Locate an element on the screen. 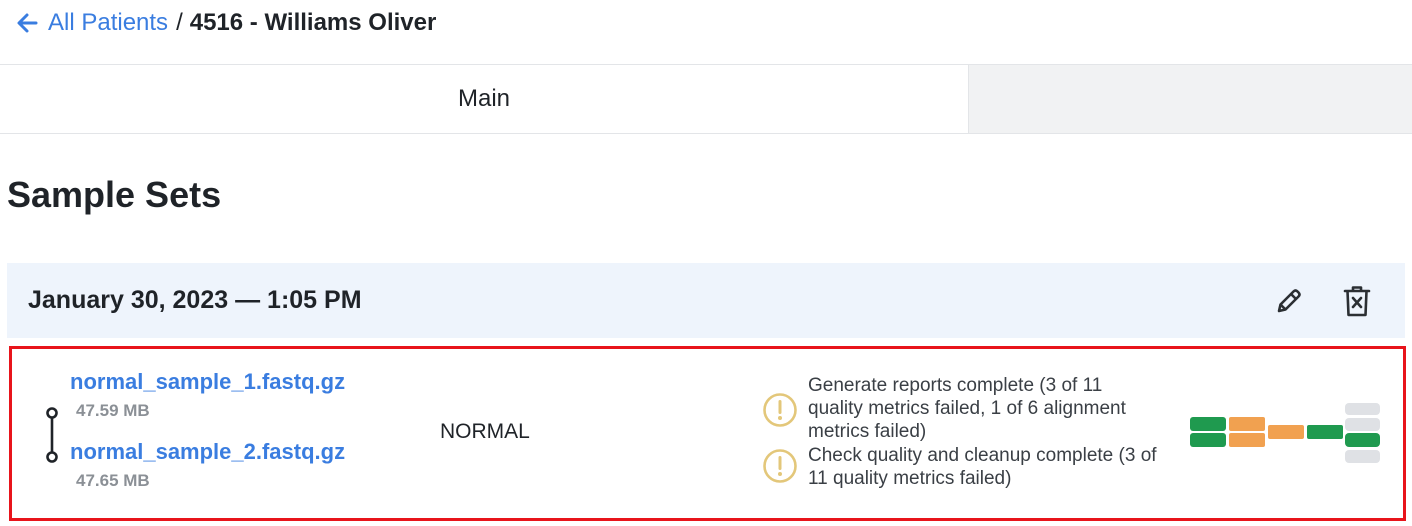  back-link-label: All Patients is located at coordinates (108, 22).